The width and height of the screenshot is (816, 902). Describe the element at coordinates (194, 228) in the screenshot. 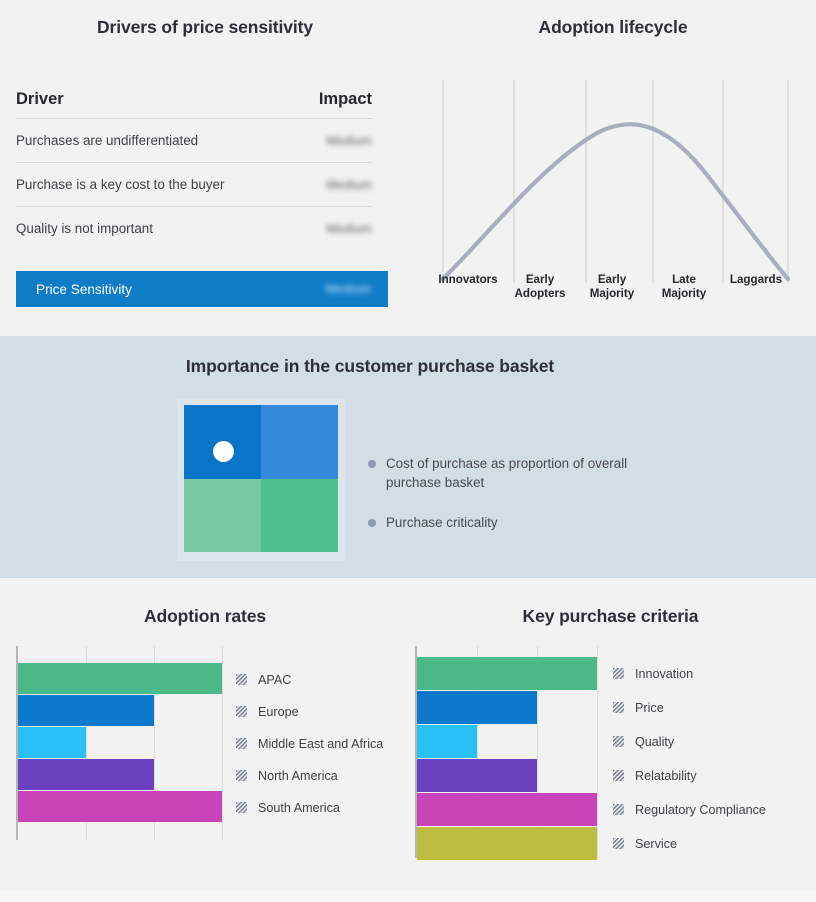

I see `table-row: Quality is not important Medium` at that location.